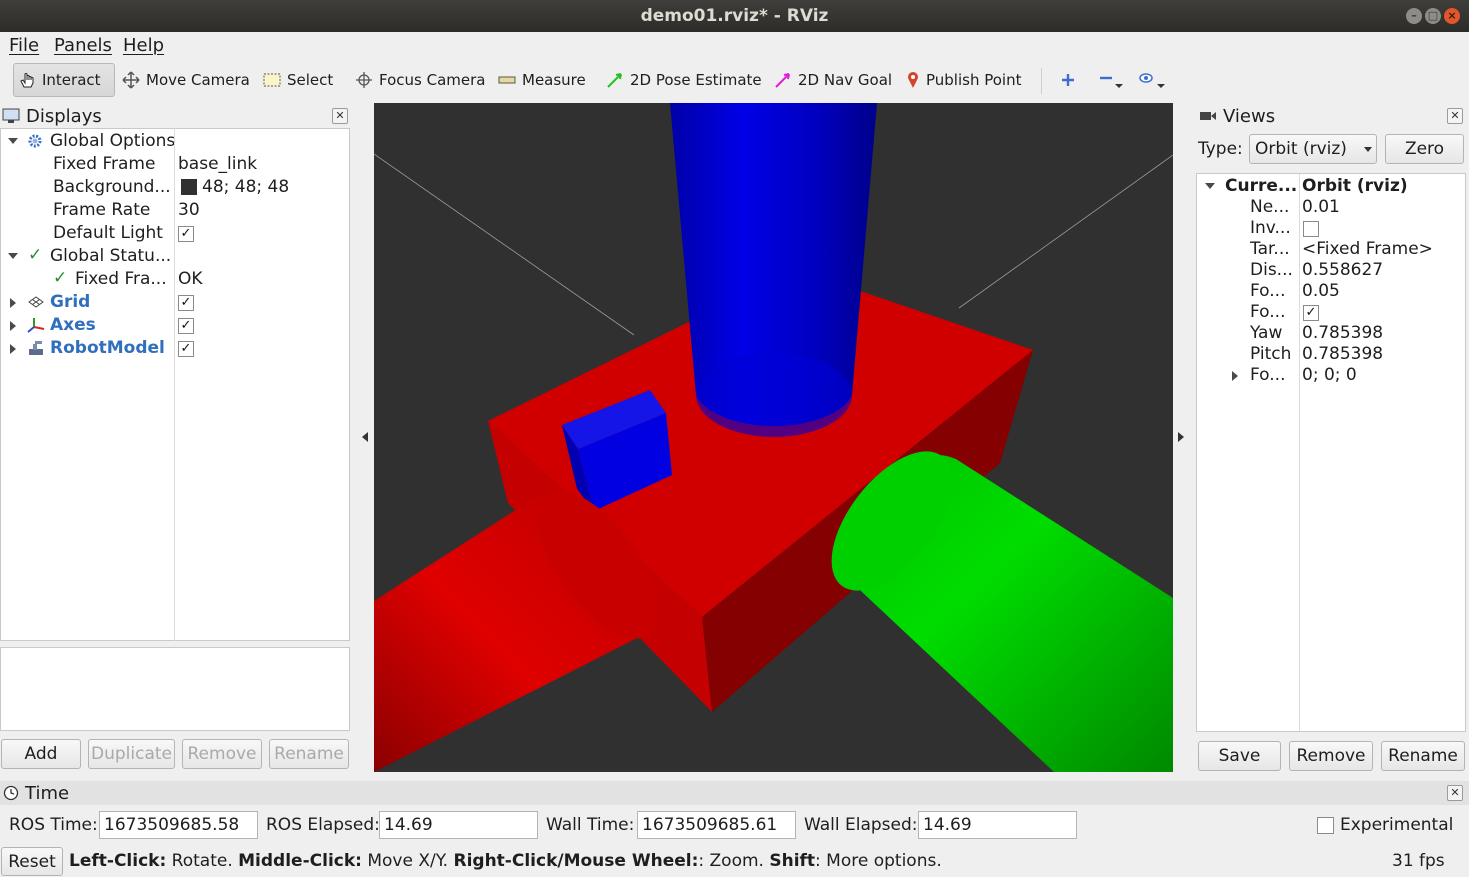  I want to click on remove-view-button: Remove, so click(1331, 756).